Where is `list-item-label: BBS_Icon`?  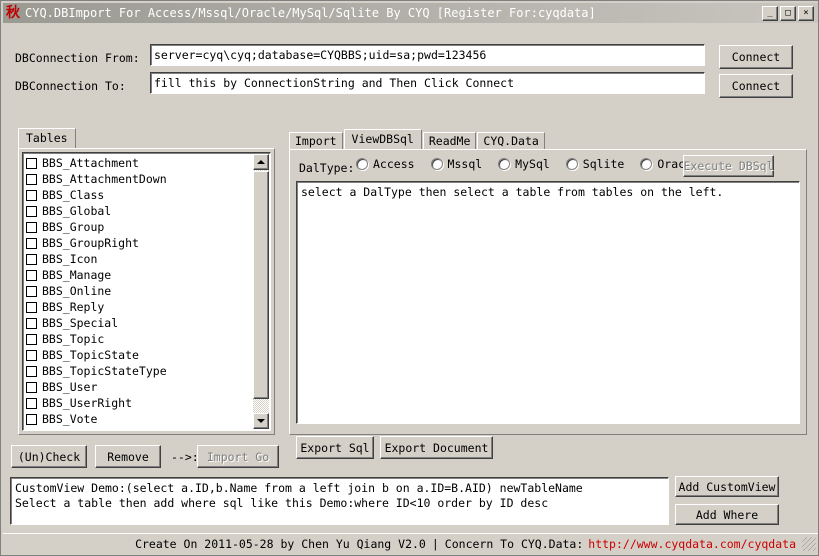
list-item-label: BBS_Icon is located at coordinates (70, 259).